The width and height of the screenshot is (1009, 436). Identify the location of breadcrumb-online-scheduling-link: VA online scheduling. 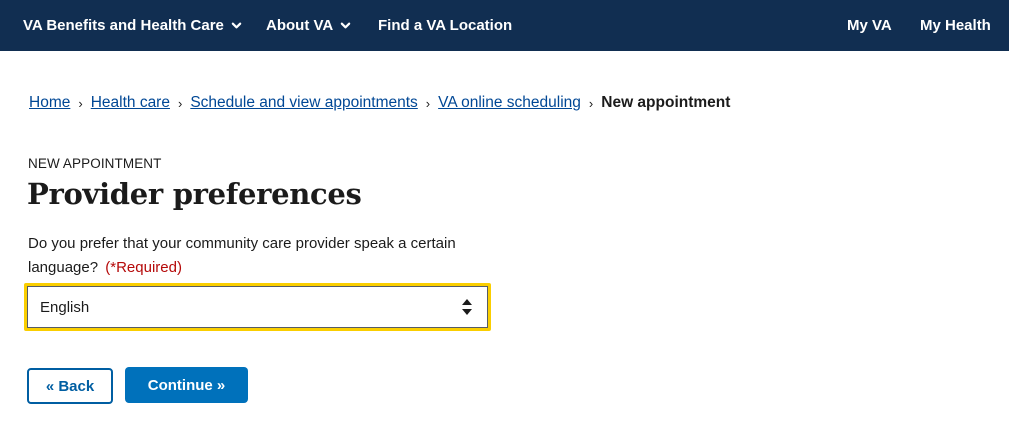
(509, 103).